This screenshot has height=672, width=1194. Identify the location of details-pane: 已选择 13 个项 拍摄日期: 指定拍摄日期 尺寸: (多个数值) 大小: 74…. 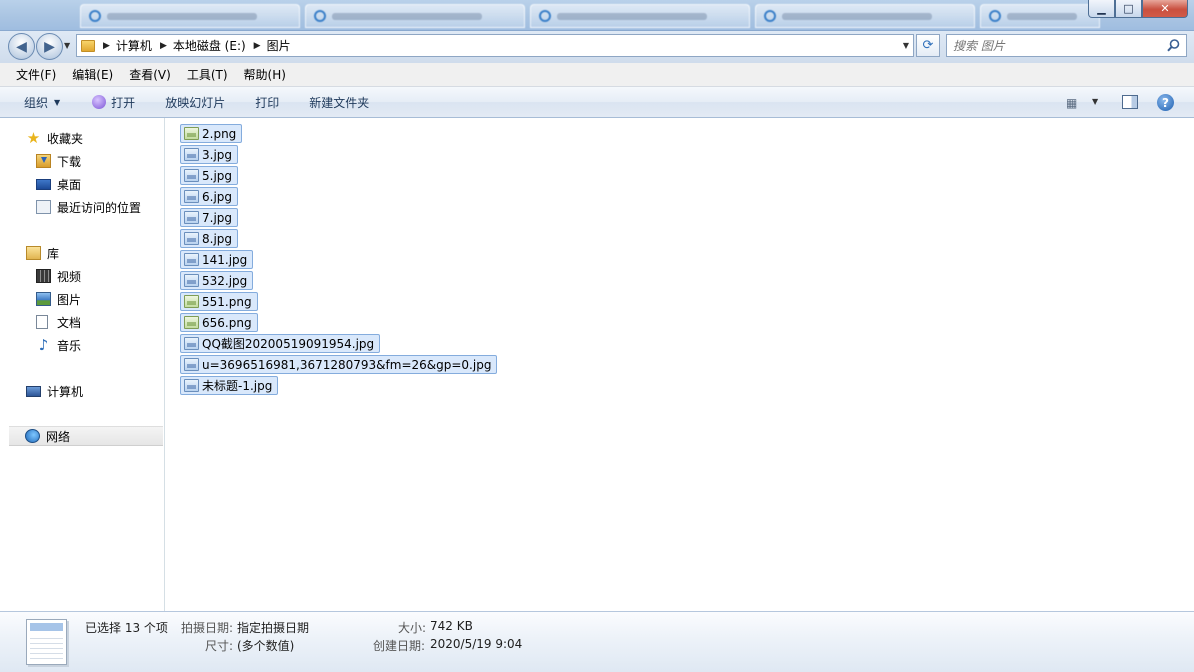
(597, 641).